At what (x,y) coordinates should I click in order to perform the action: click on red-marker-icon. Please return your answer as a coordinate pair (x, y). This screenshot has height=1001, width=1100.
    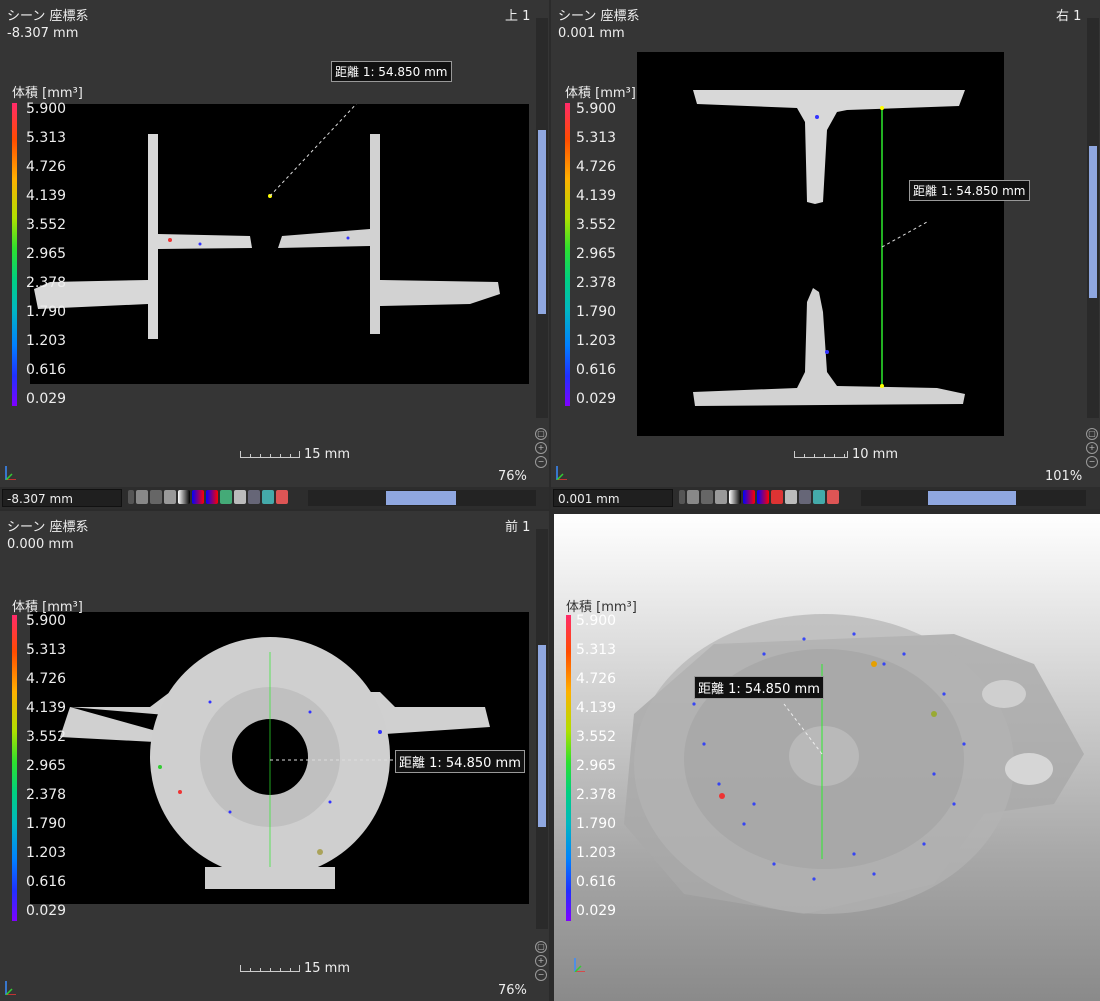
    Looking at the image, I should click on (777, 497).